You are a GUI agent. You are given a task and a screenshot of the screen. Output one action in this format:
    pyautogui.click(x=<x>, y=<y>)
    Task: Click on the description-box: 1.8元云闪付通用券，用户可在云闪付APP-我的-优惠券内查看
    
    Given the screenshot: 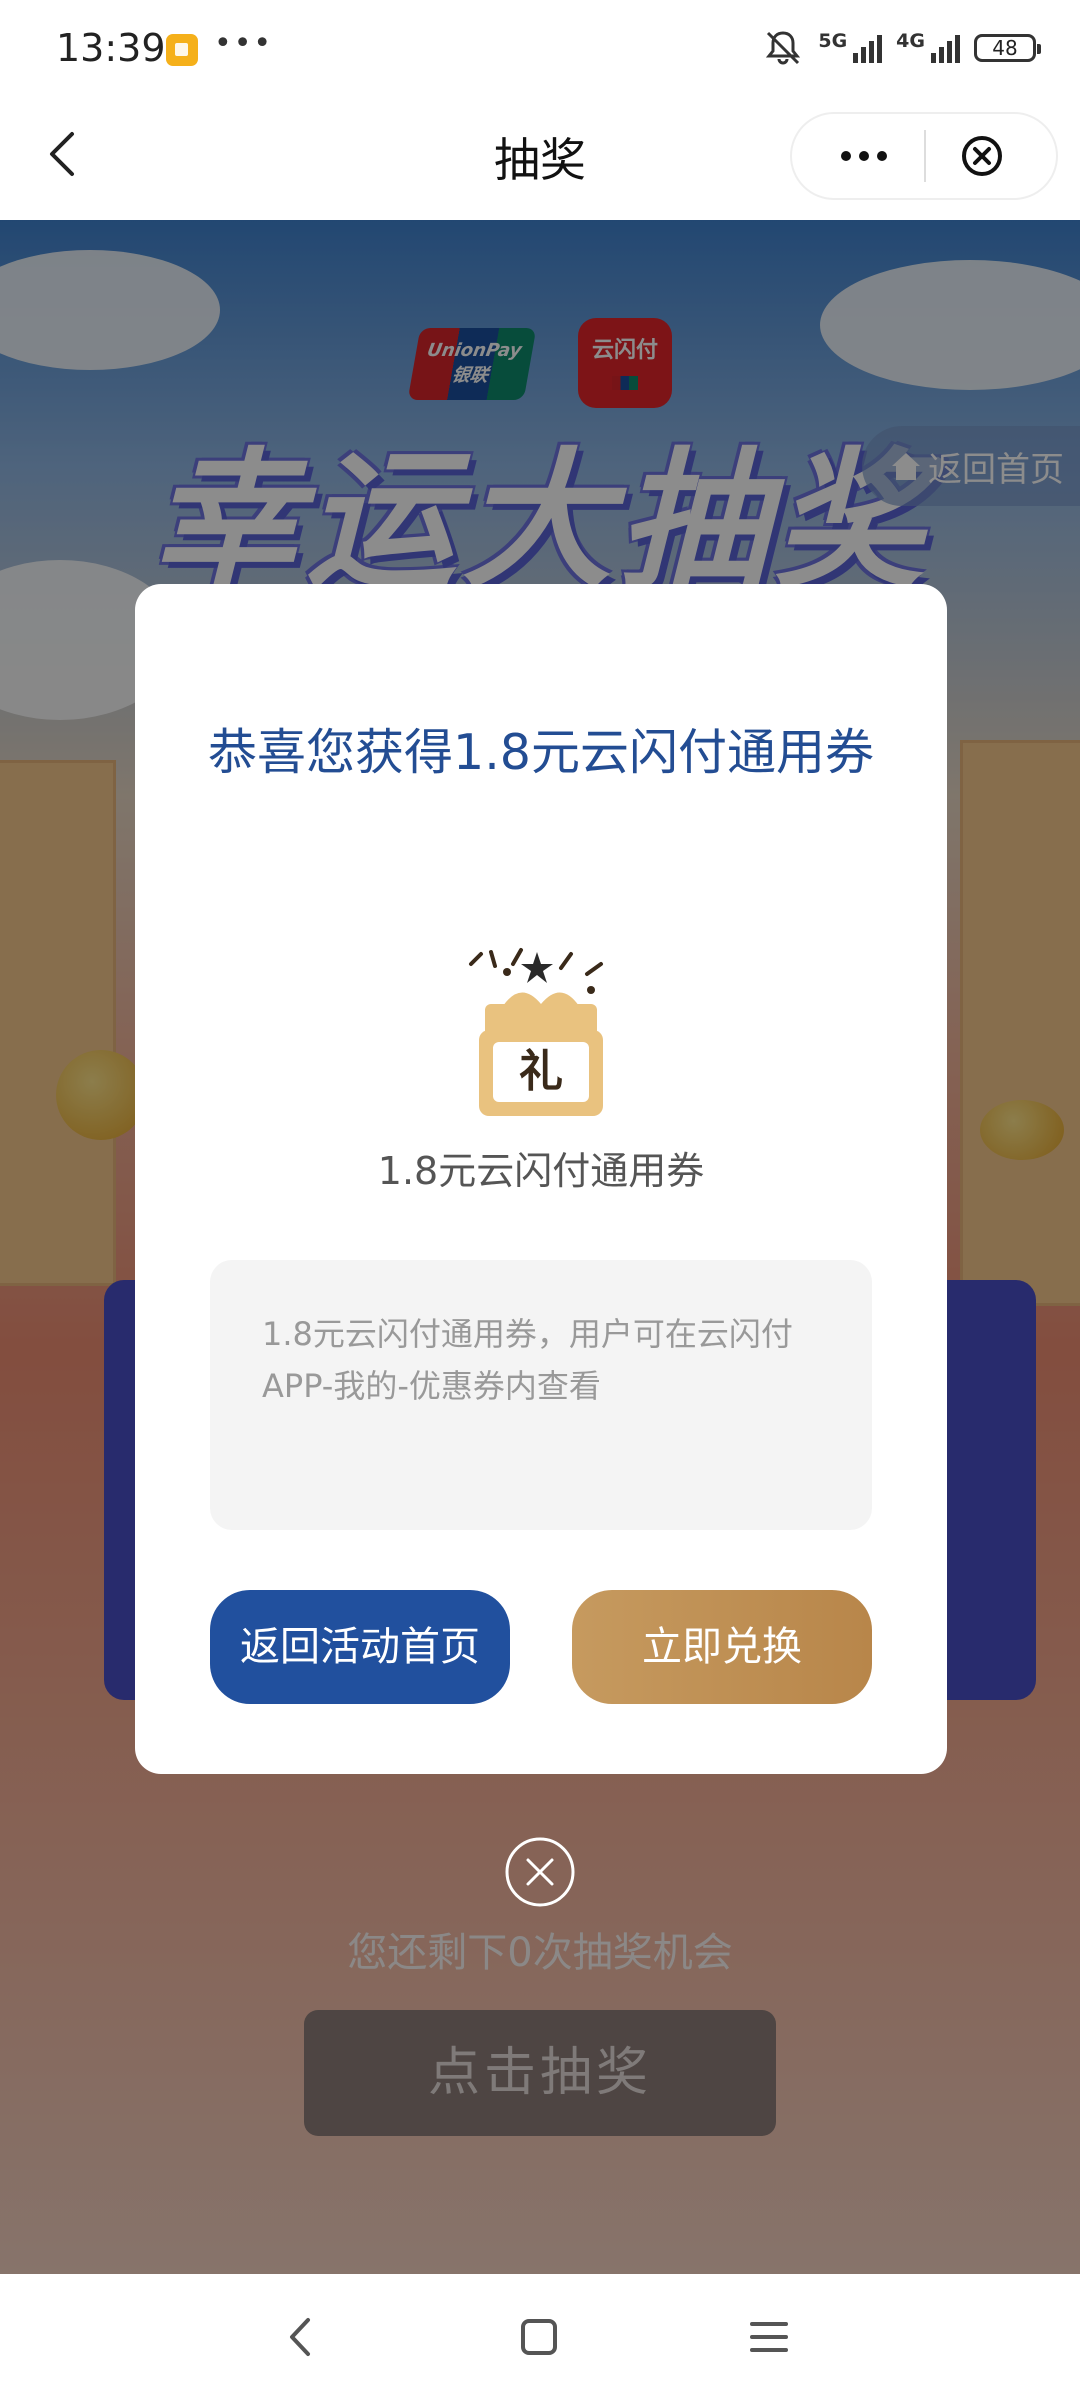 What is the action you would take?
    pyautogui.click(x=541, y=1395)
    